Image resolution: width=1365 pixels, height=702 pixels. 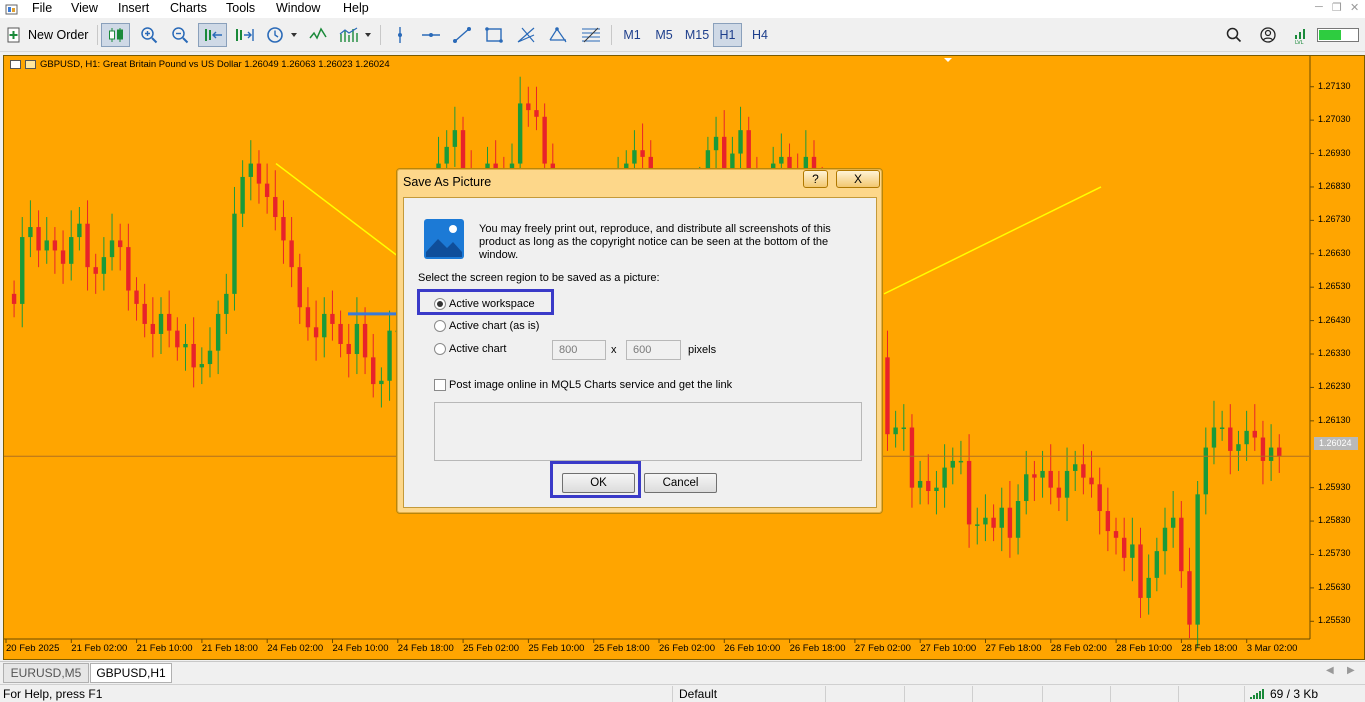 I want to click on menu-help: Help, so click(x=356, y=8).